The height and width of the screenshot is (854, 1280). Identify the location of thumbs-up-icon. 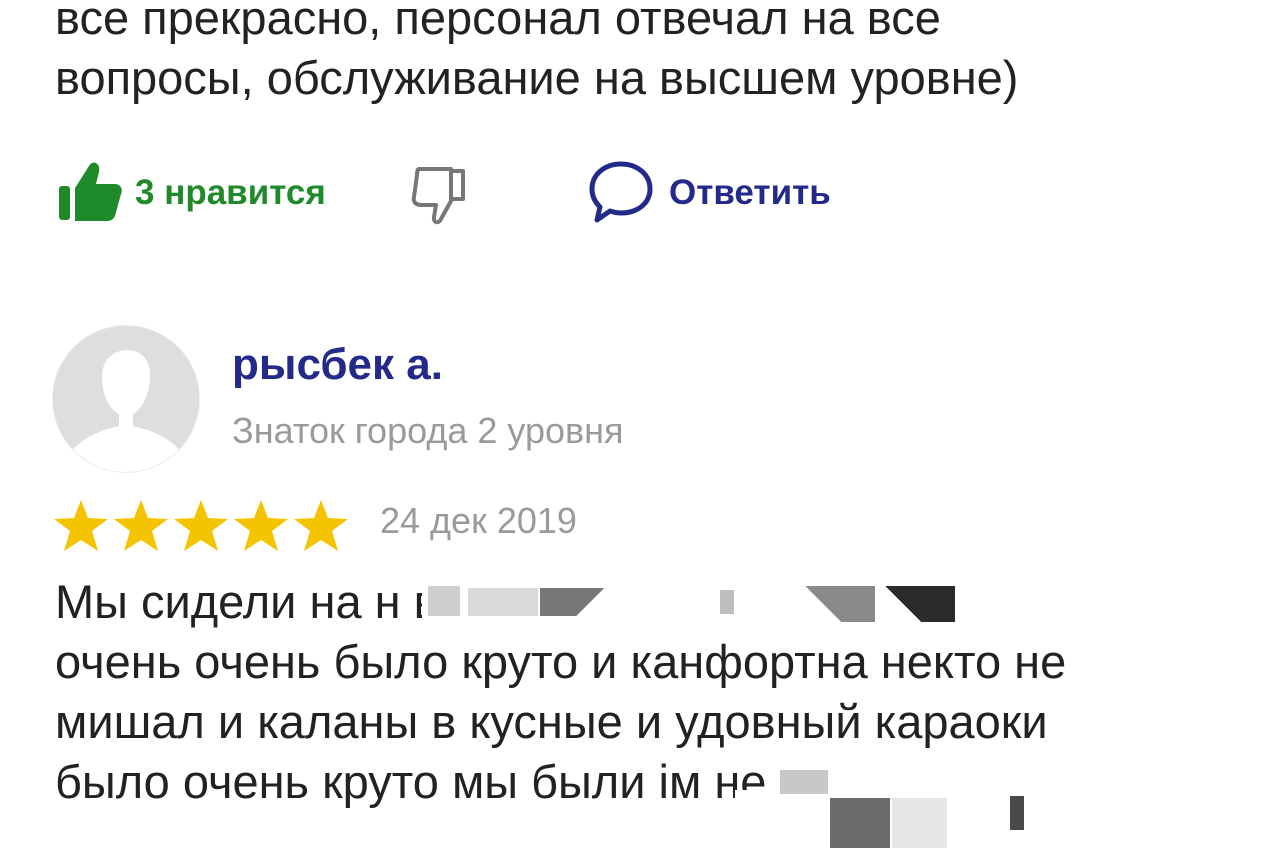
(91, 192).